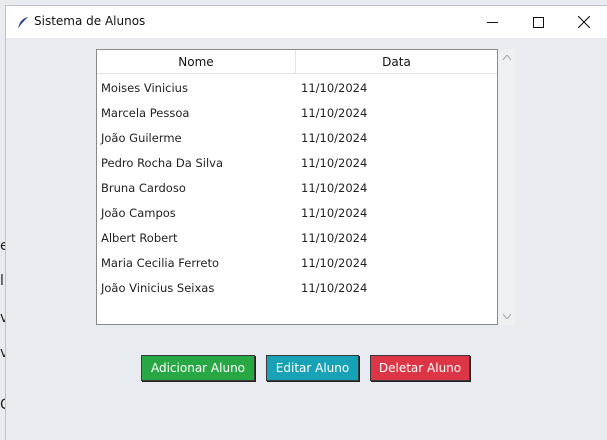  What do you see at coordinates (506, 187) in the screenshot?
I see `vertical-scrollbar` at bounding box center [506, 187].